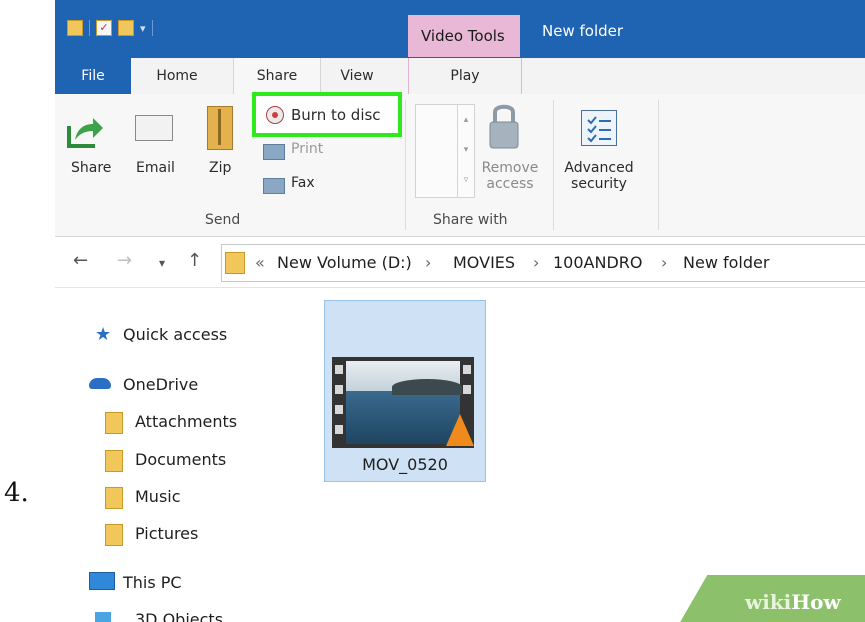 This screenshot has width=865, height=622. What do you see at coordinates (100, 383) in the screenshot?
I see `cloud-icon` at bounding box center [100, 383].